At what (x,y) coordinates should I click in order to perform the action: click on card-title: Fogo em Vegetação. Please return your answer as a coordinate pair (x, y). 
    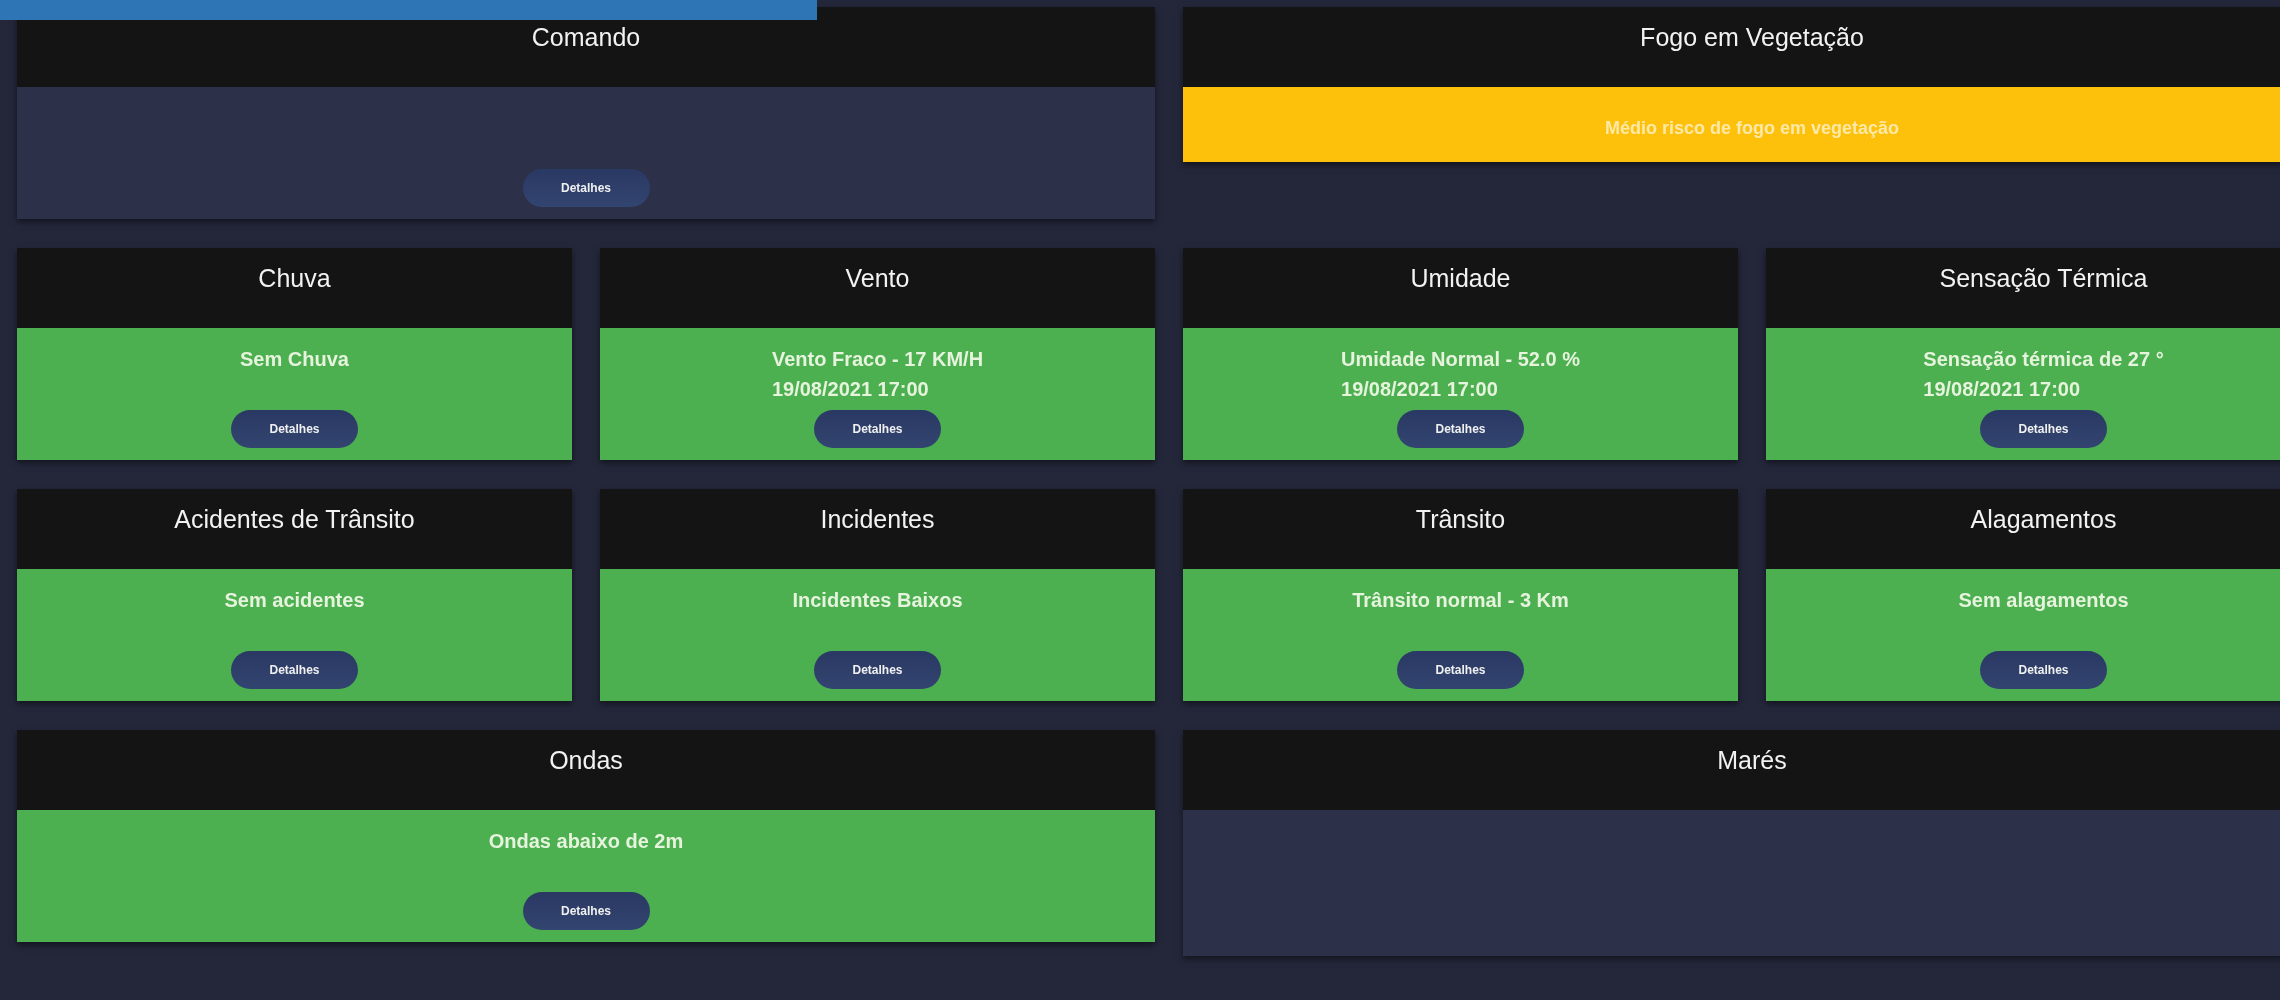
    Looking at the image, I should click on (1752, 37).